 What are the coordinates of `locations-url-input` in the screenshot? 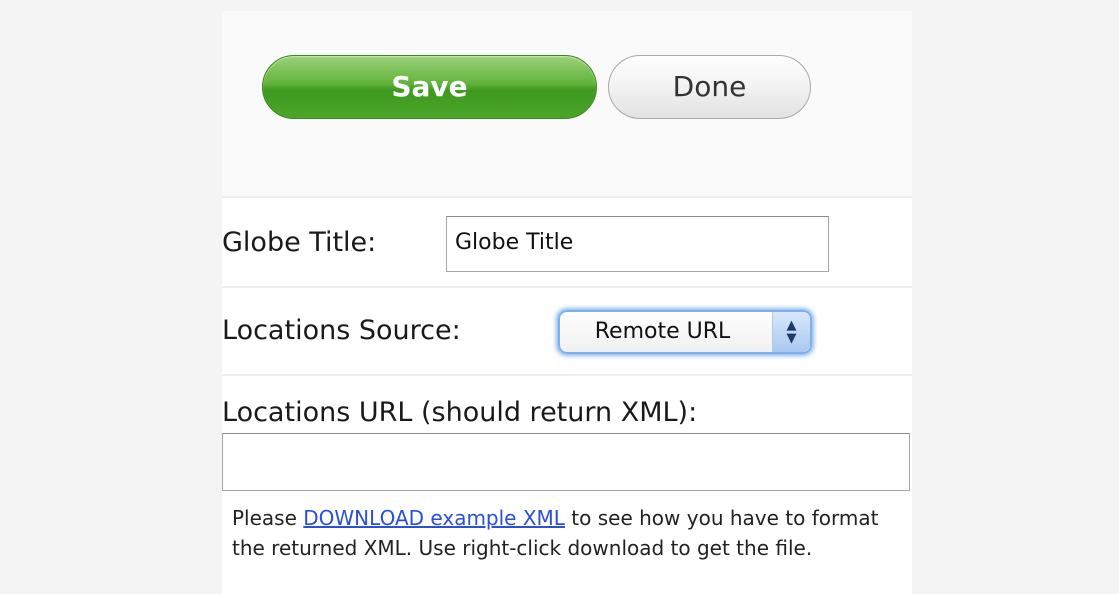 It's located at (566, 462).